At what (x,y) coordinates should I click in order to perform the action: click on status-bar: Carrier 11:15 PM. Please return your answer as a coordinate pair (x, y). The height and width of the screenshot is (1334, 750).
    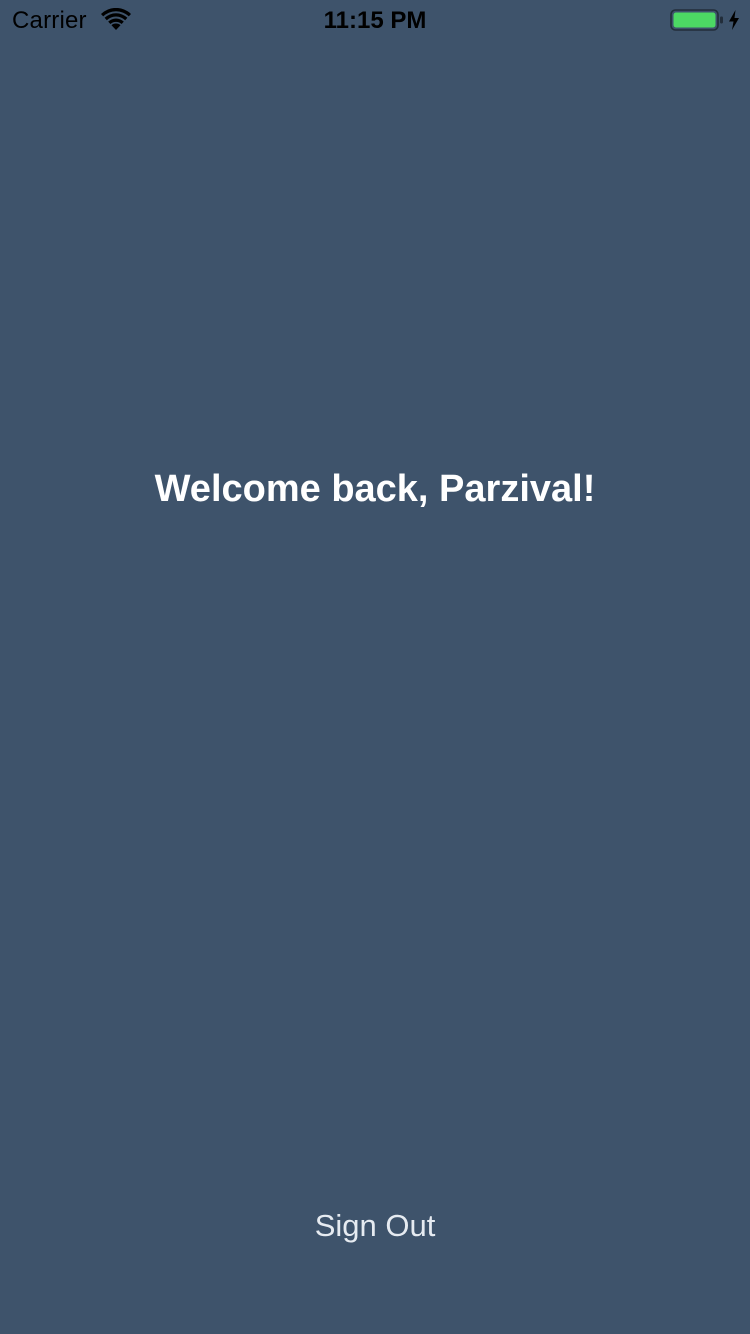
    Looking at the image, I should click on (375, 20).